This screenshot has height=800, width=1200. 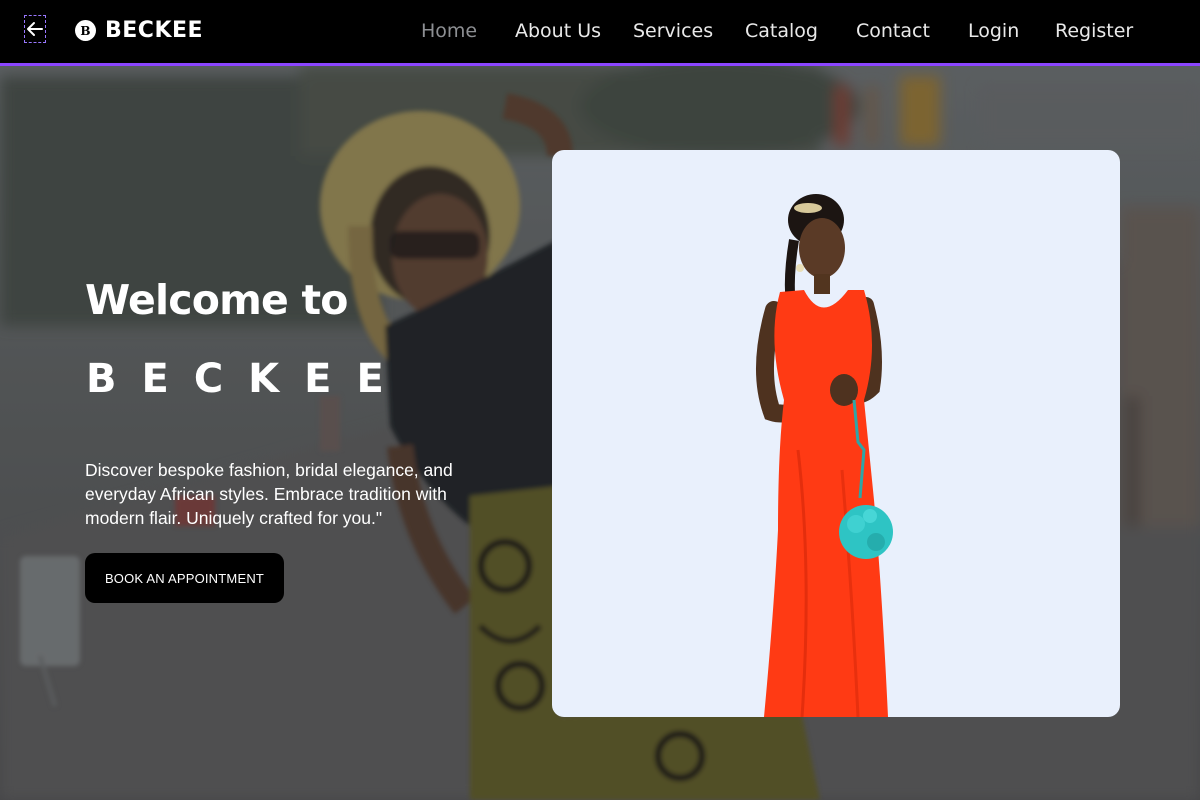 I want to click on nav-link-catalog: Catalog, so click(x=781, y=31).